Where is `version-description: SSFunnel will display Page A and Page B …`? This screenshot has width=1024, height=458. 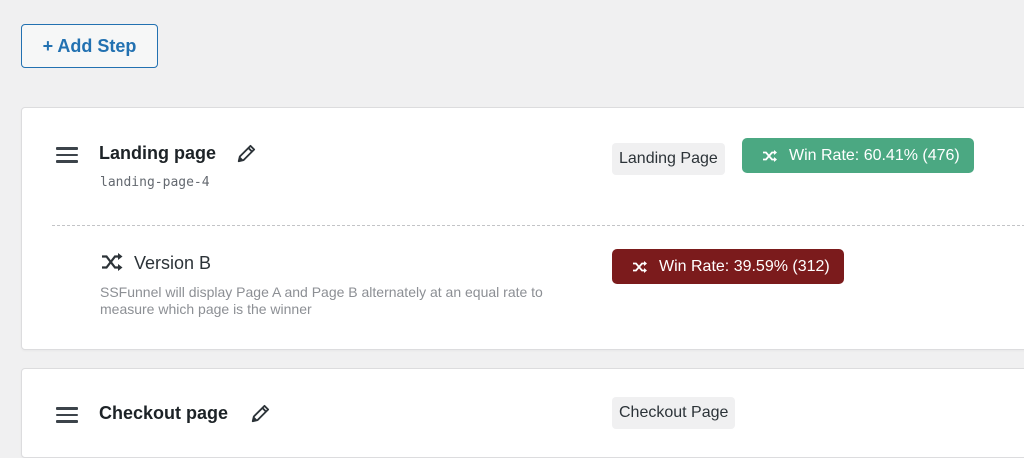
version-description: SSFunnel will display Page A and Page B … is located at coordinates (321, 300).